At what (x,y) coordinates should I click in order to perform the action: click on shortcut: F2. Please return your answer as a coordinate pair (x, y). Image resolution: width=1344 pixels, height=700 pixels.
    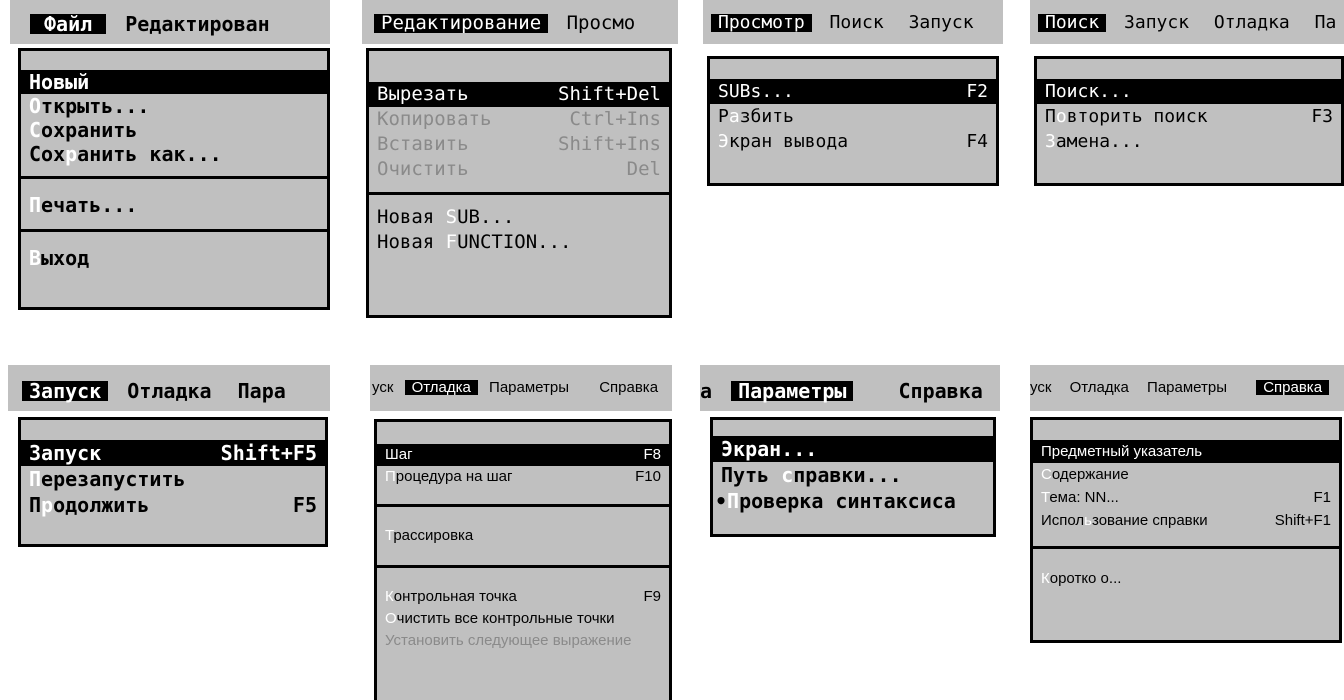
    Looking at the image, I should click on (977, 91).